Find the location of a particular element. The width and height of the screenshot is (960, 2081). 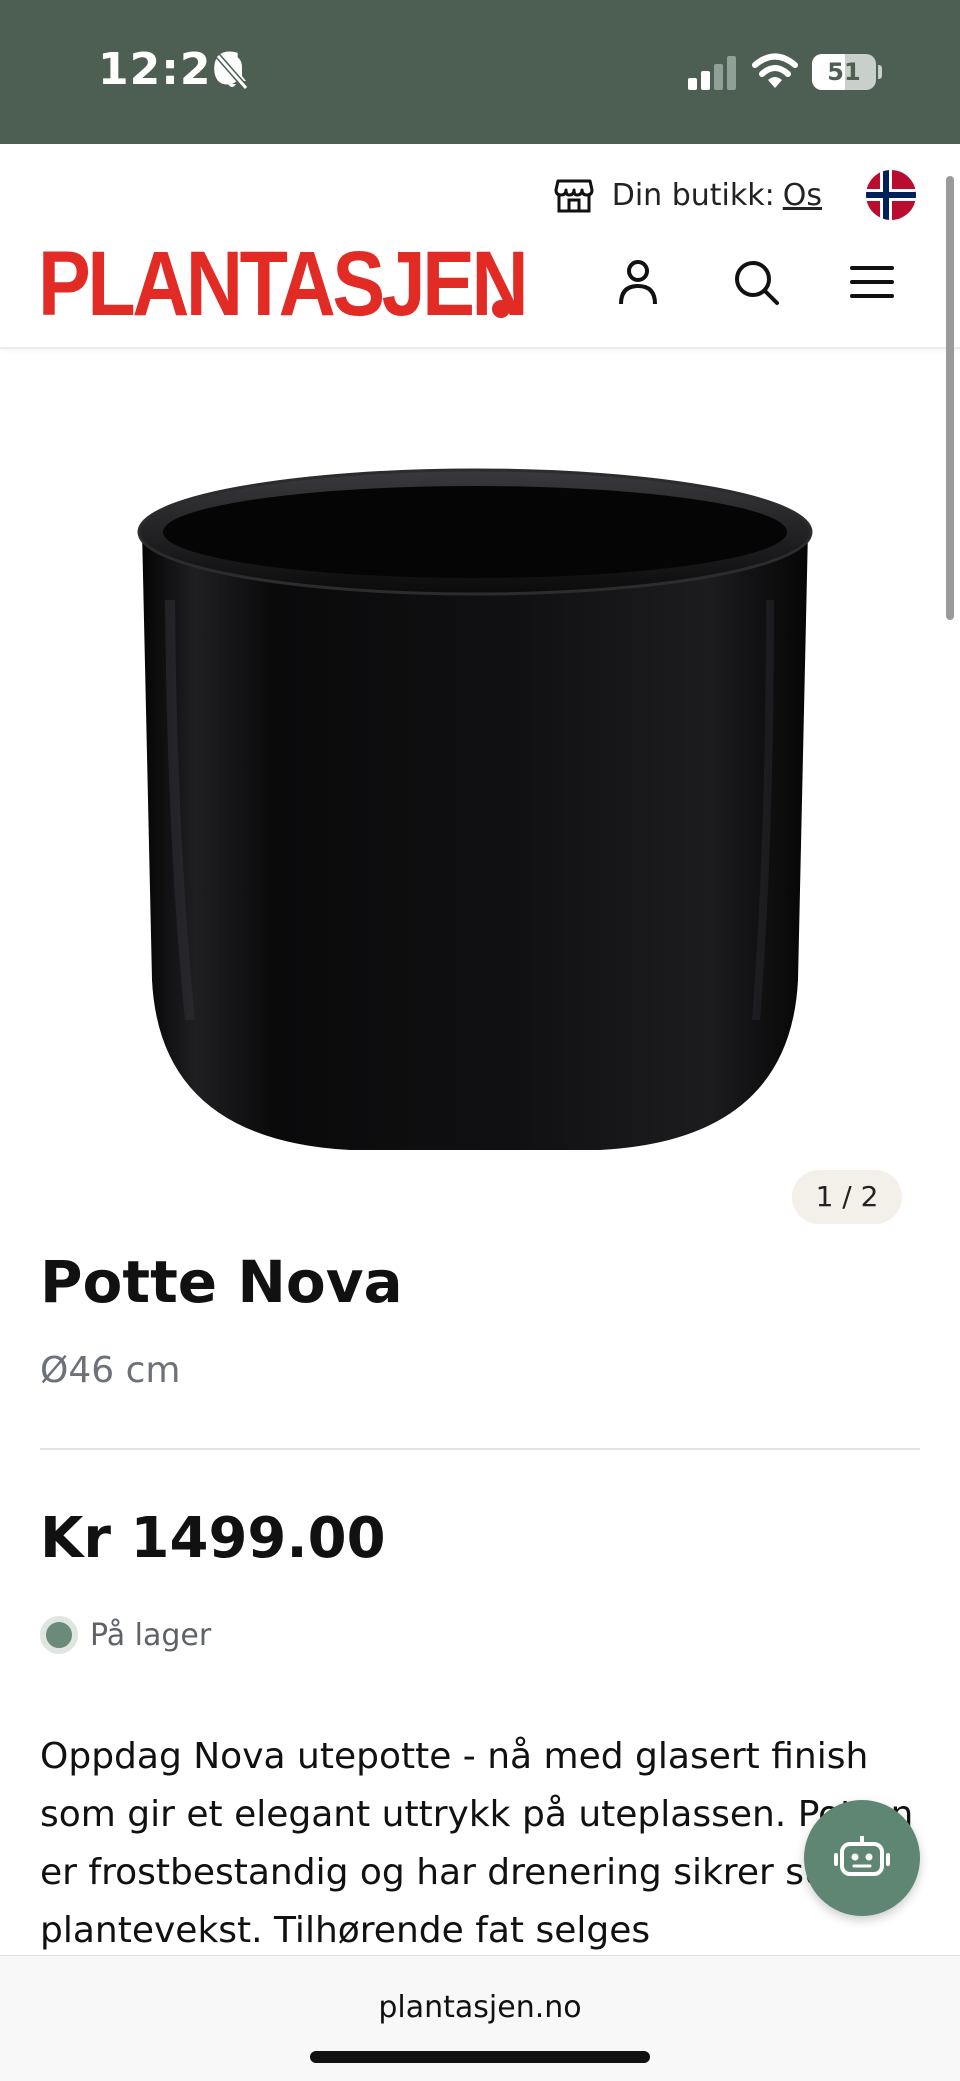

norway-flag-icon is located at coordinates (891, 195).